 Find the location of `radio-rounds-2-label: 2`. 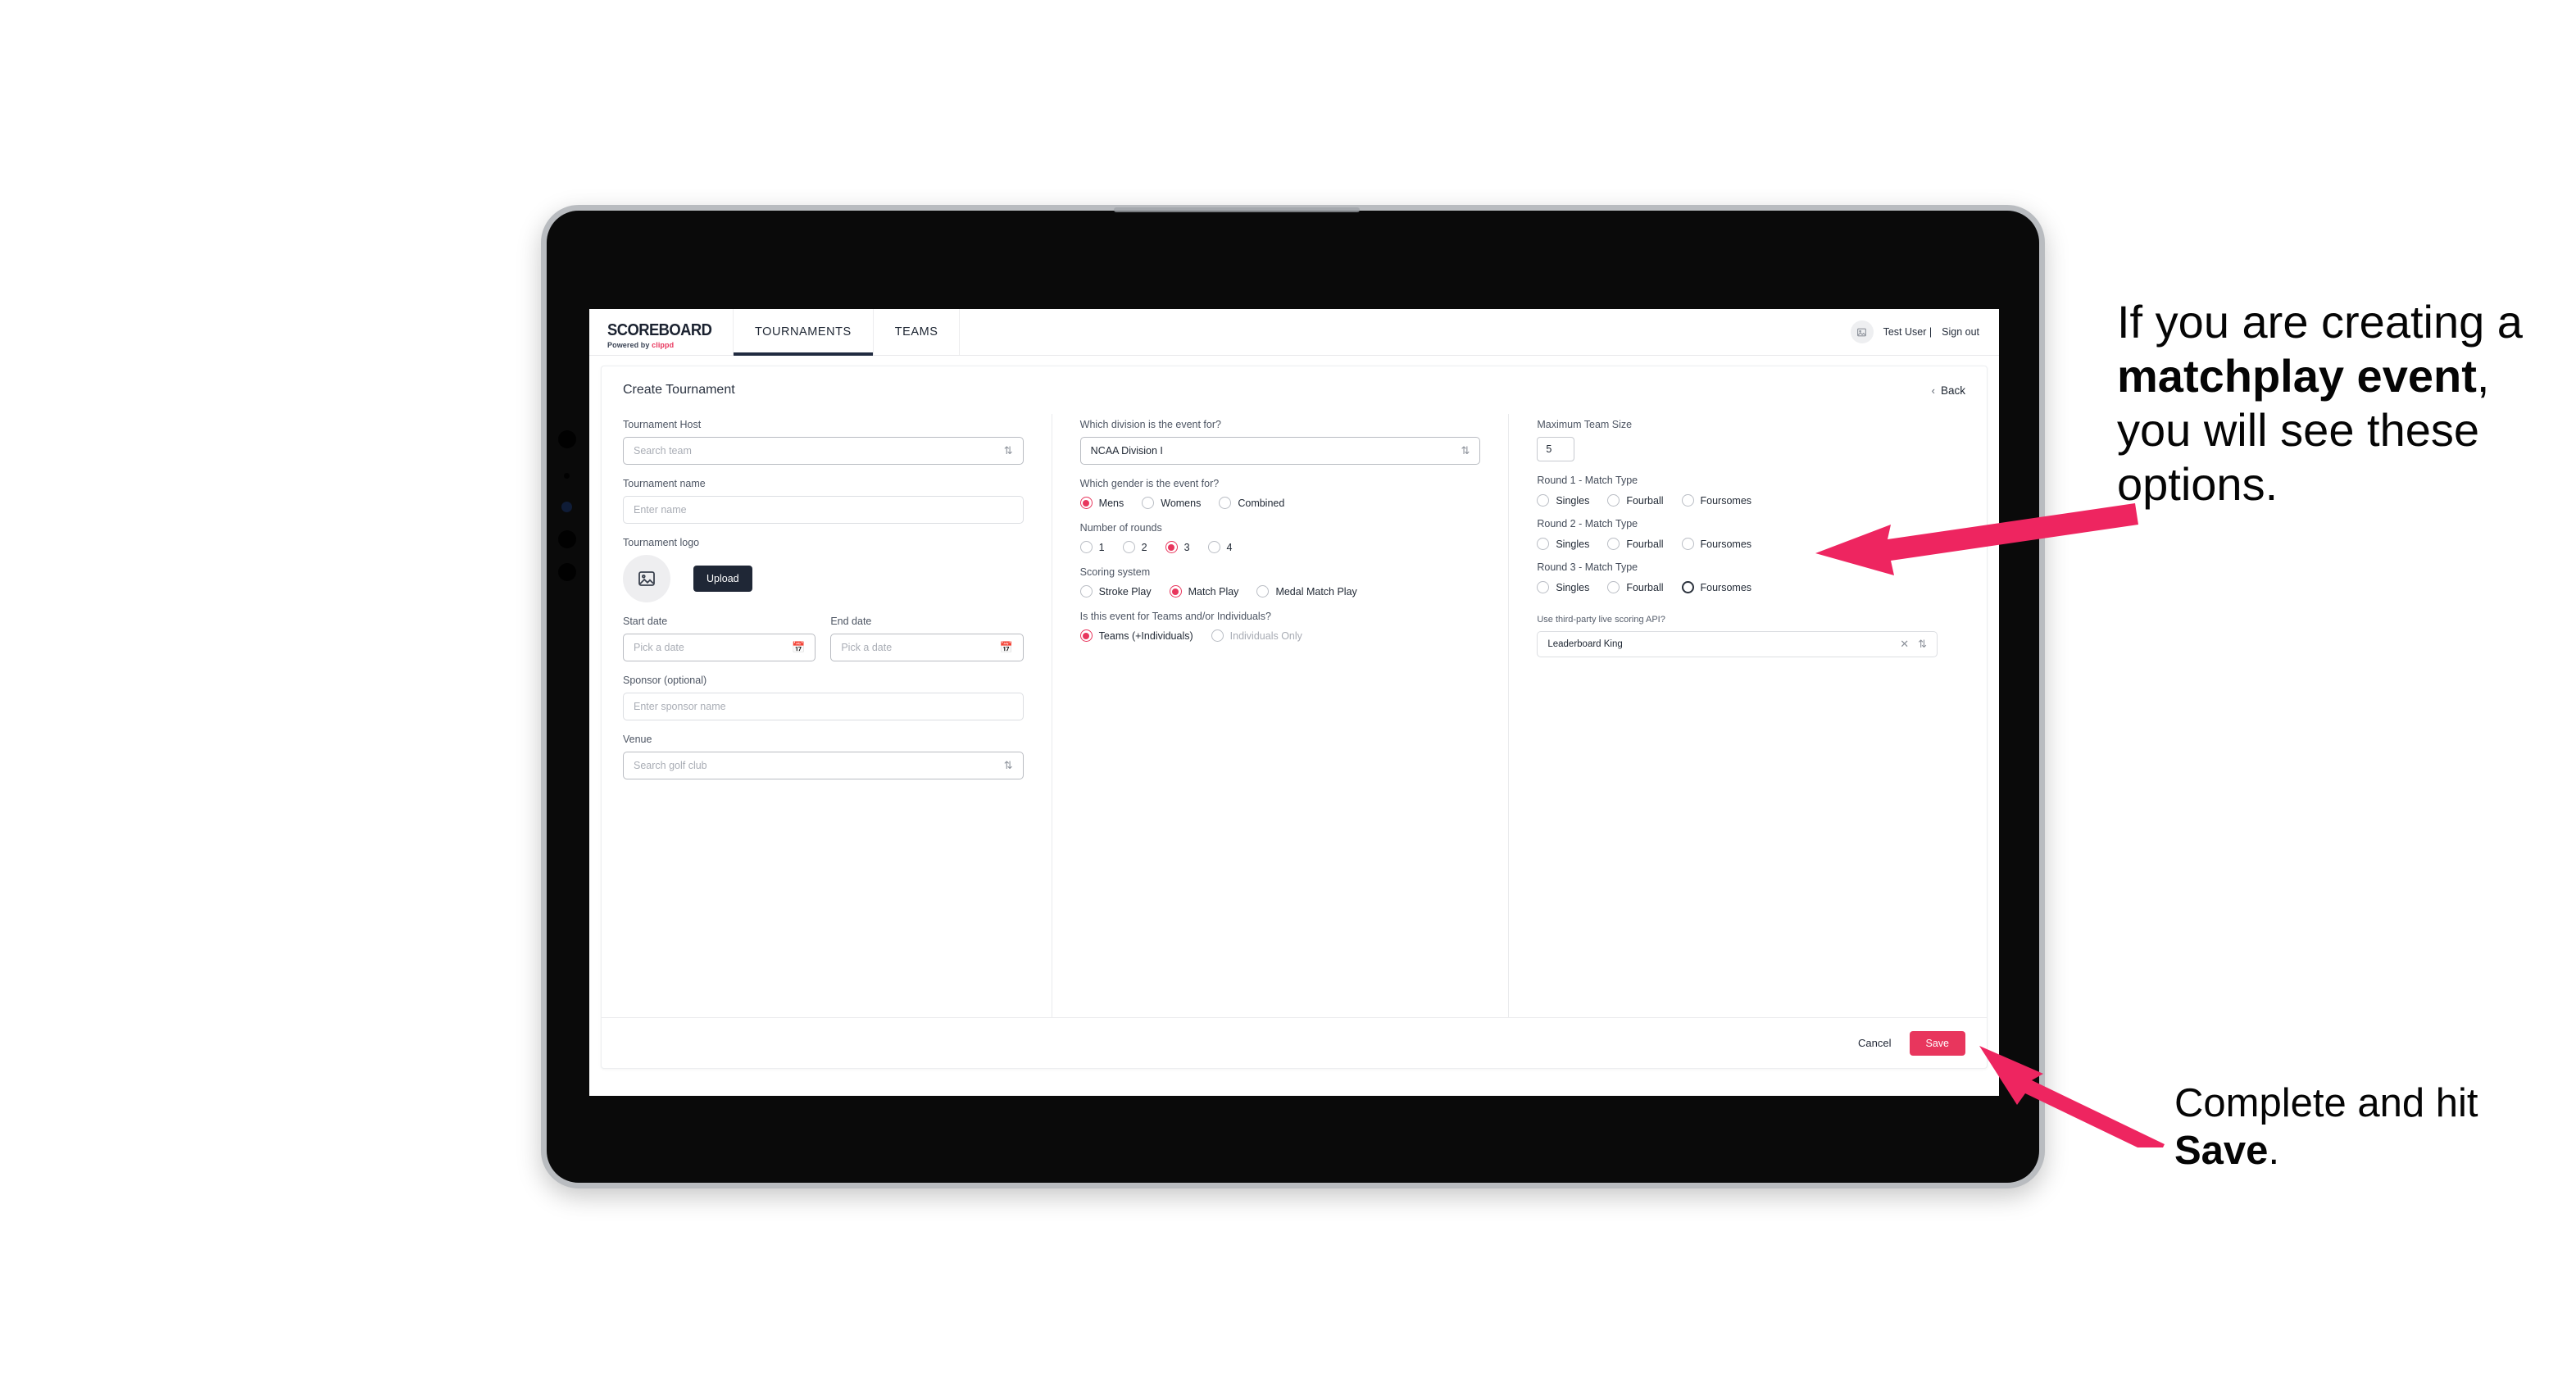

radio-rounds-2-label: 2 is located at coordinates (1144, 547).